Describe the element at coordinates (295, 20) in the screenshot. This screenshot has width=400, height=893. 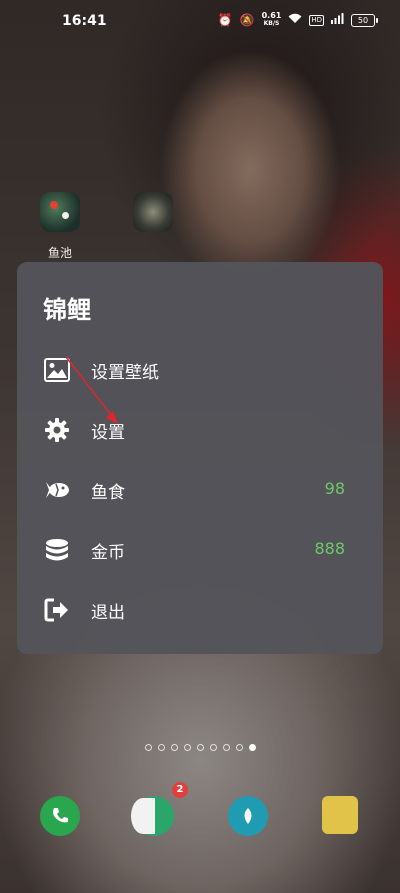
I see `wifi-icon` at that location.